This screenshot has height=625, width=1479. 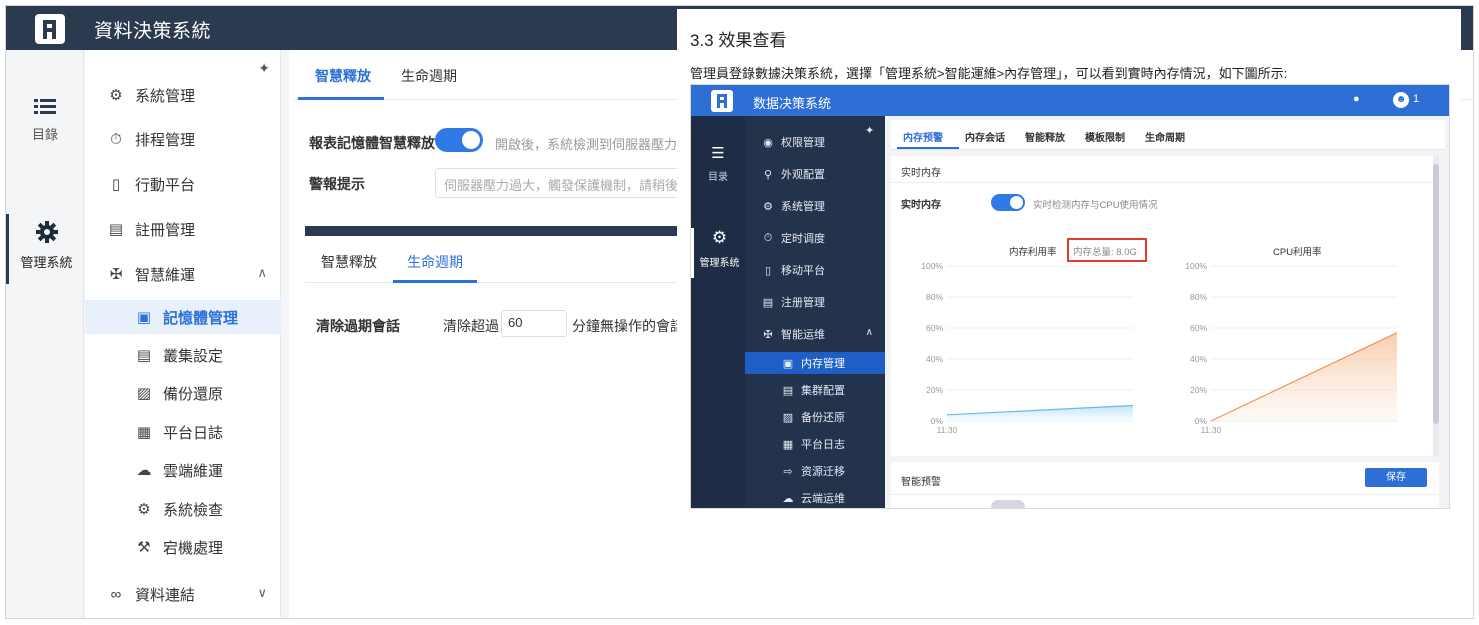 What do you see at coordinates (183, 432) in the screenshot?
I see `sidebar-item-platform-log: ▦ 平台日誌` at bounding box center [183, 432].